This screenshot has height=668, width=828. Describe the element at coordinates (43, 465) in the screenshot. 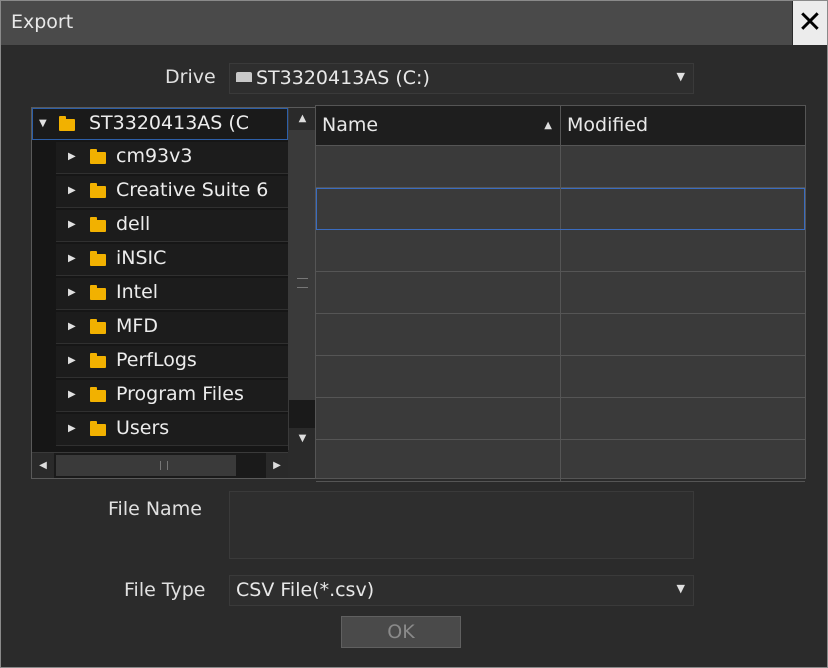

I see `scroll-left-arrow-icon: ◀` at that location.